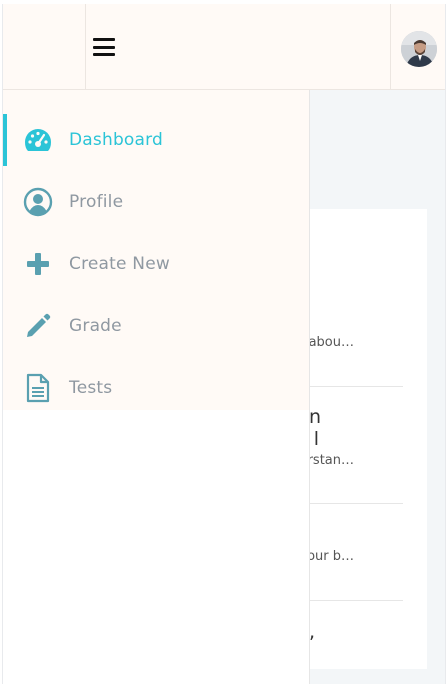 The height and width of the screenshot is (684, 448). Describe the element at coordinates (38, 326) in the screenshot. I see `pencil-icon` at that location.